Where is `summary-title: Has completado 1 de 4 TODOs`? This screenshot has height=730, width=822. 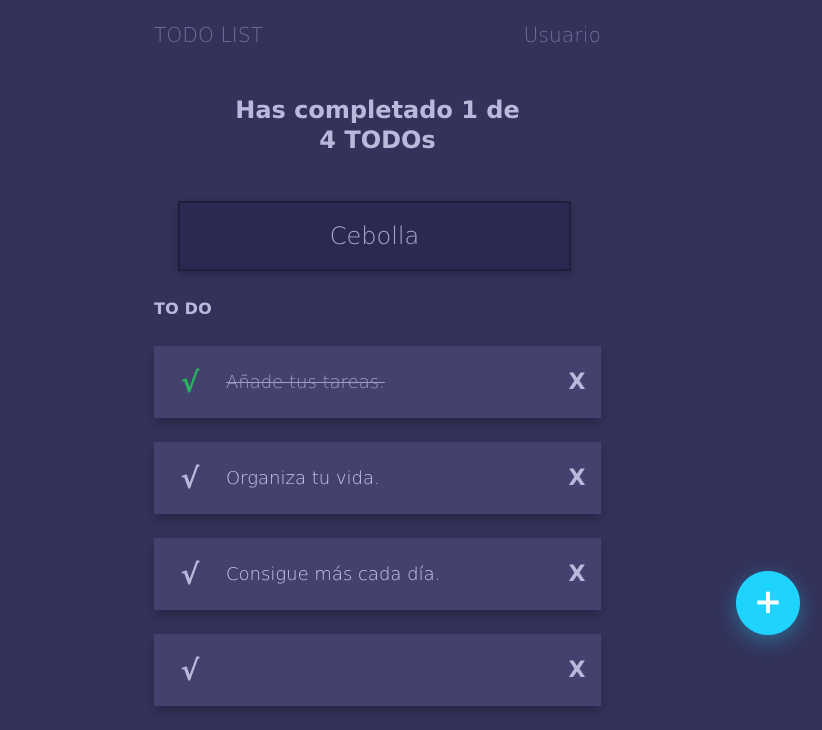
summary-title: Has completado 1 de 4 TODOs is located at coordinates (377, 125).